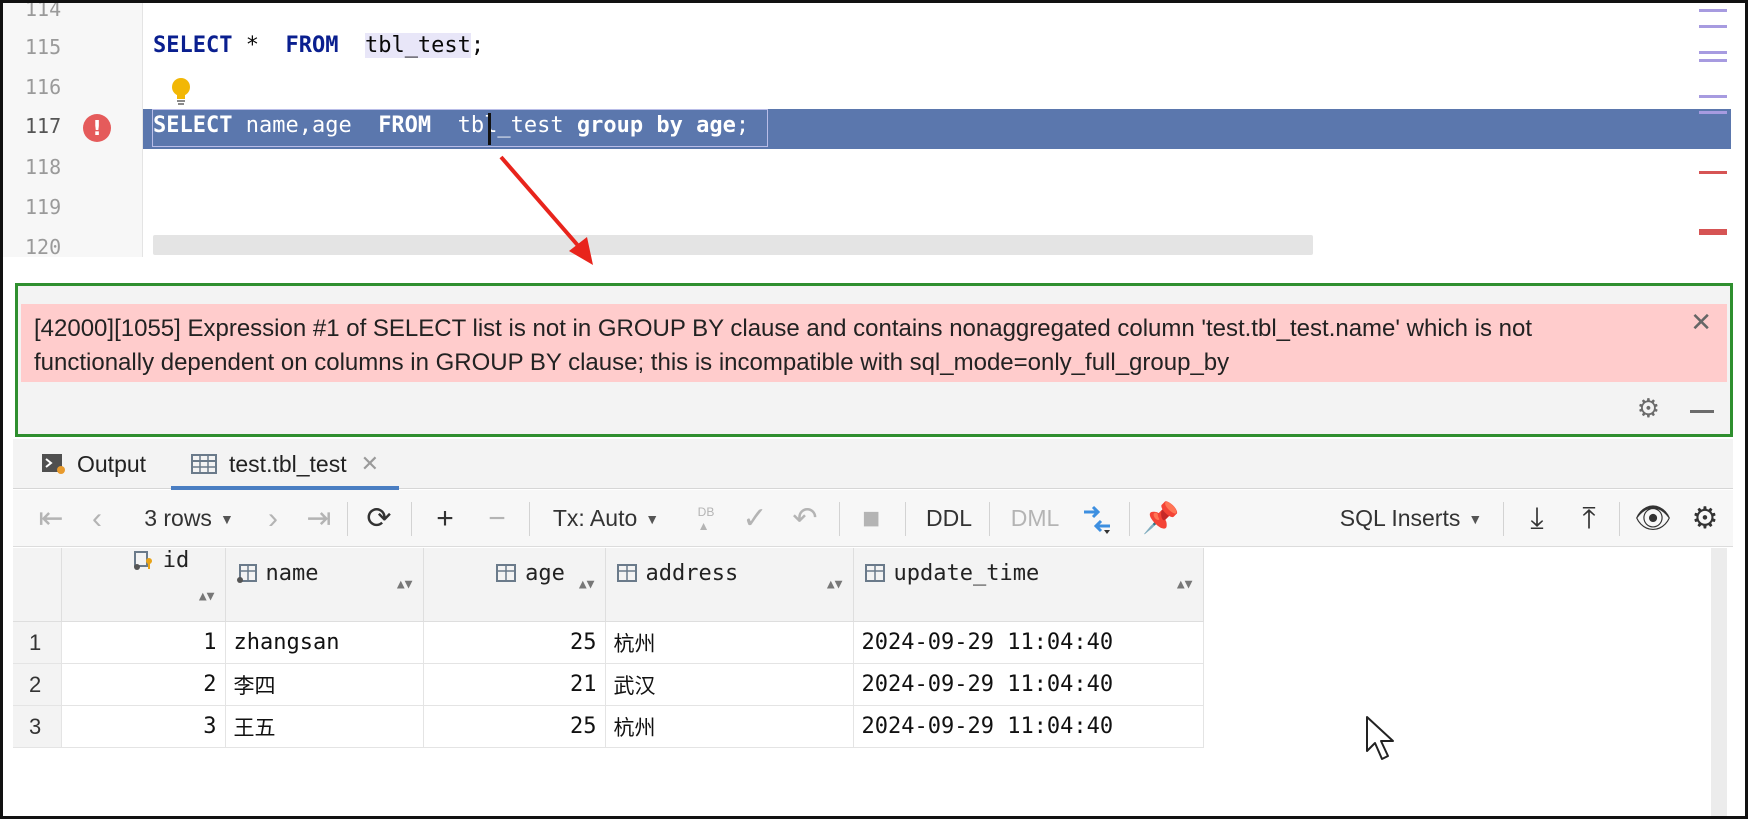 This screenshot has width=1748, height=819. What do you see at coordinates (805, 518) in the screenshot?
I see `rollback-icon: ↶` at bounding box center [805, 518].